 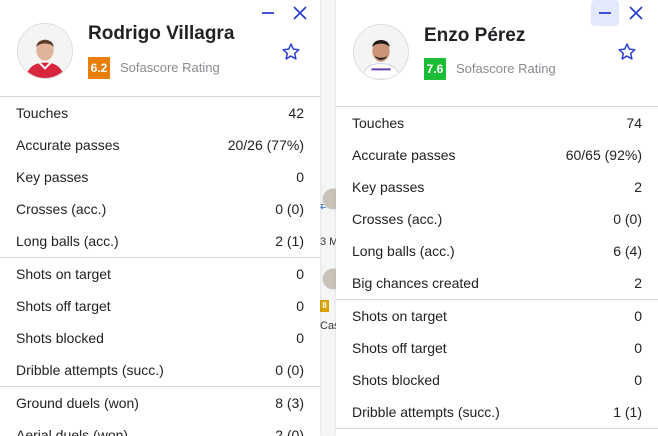 What do you see at coordinates (160, 48) in the screenshot?
I see `player-header: Rodrigo Villagra 6.2 Sofascore Rating` at bounding box center [160, 48].